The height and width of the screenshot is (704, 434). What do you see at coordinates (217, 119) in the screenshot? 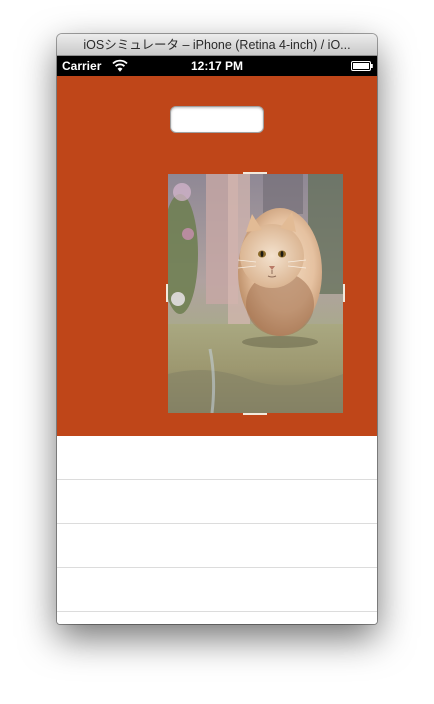
I see `text-field` at bounding box center [217, 119].